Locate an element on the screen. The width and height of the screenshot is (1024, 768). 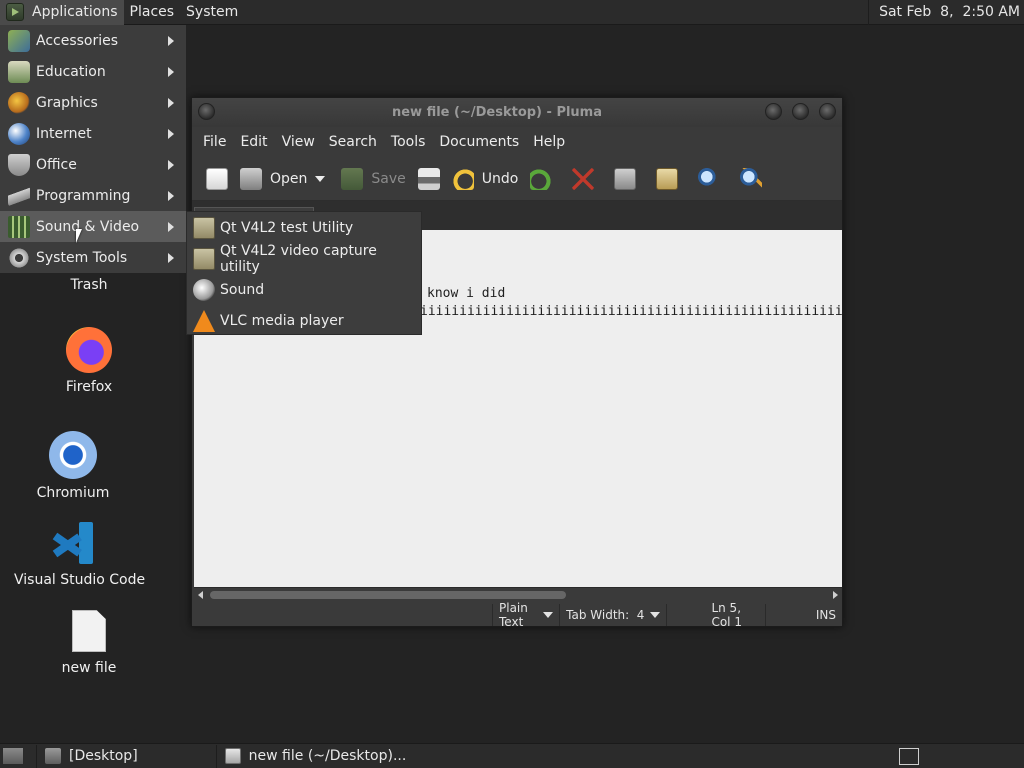
system-tools-icon is located at coordinates (19, 257).